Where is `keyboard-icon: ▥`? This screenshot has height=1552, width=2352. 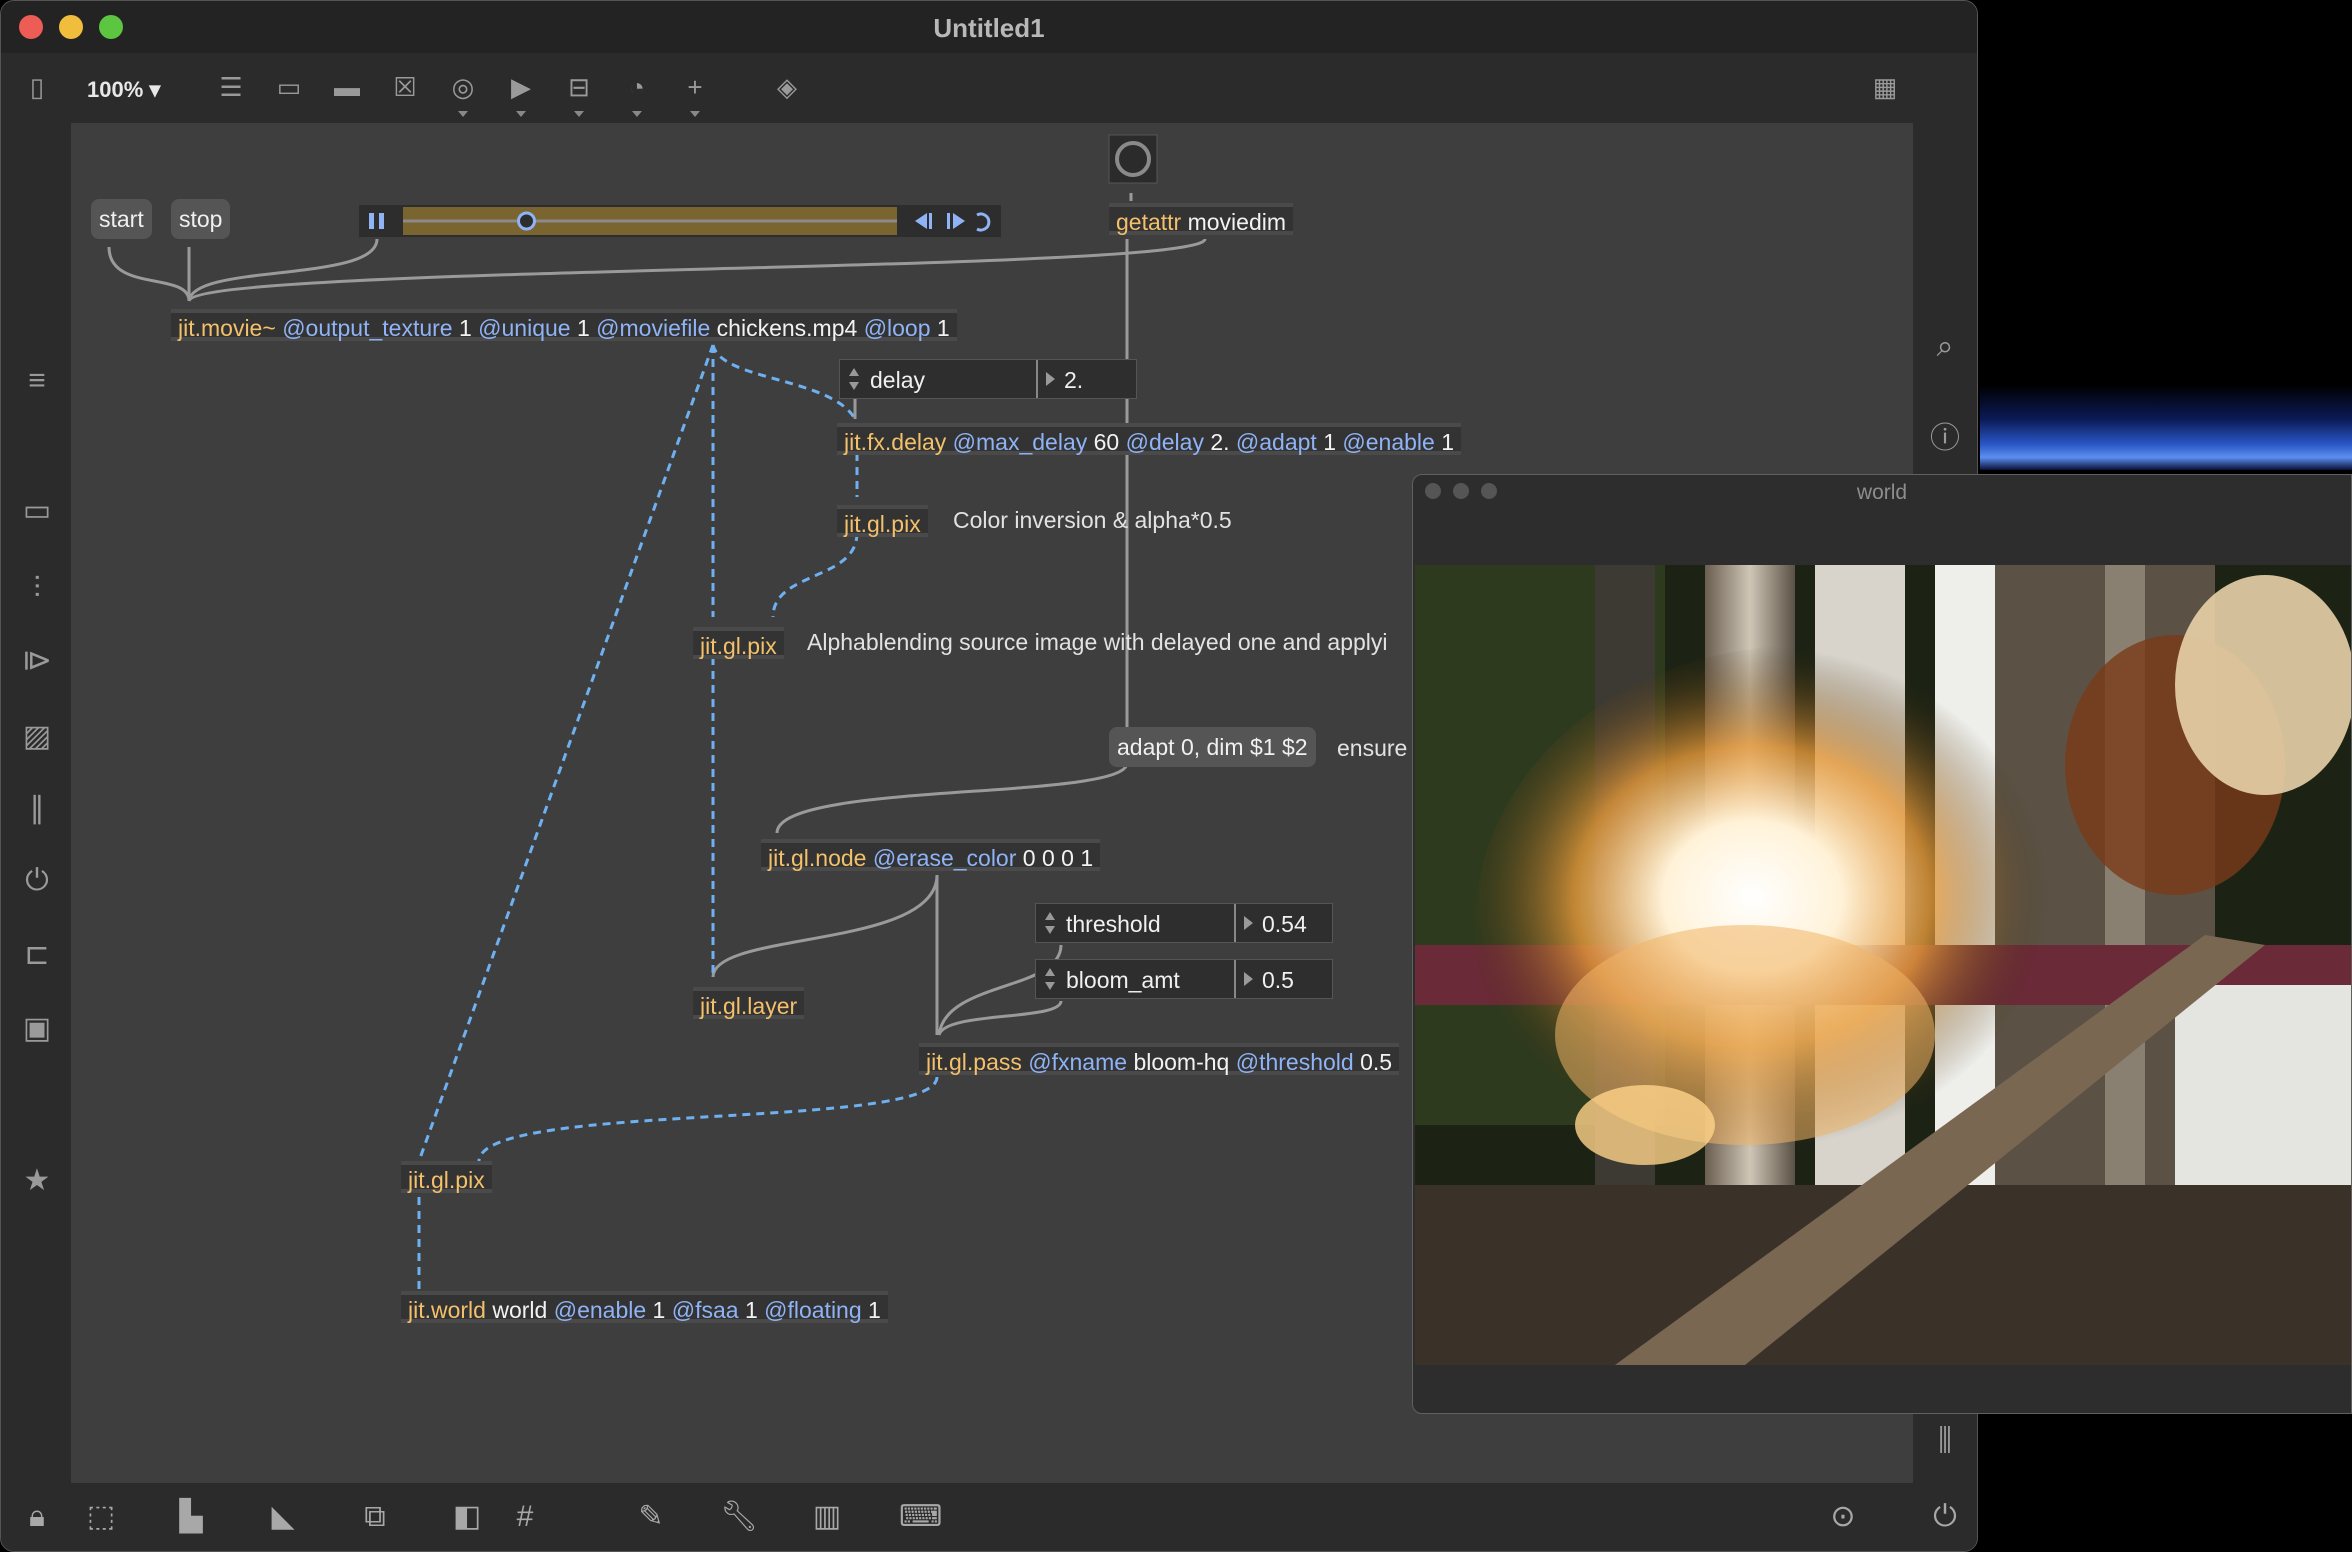 keyboard-icon: ▥ is located at coordinates (827, 1517).